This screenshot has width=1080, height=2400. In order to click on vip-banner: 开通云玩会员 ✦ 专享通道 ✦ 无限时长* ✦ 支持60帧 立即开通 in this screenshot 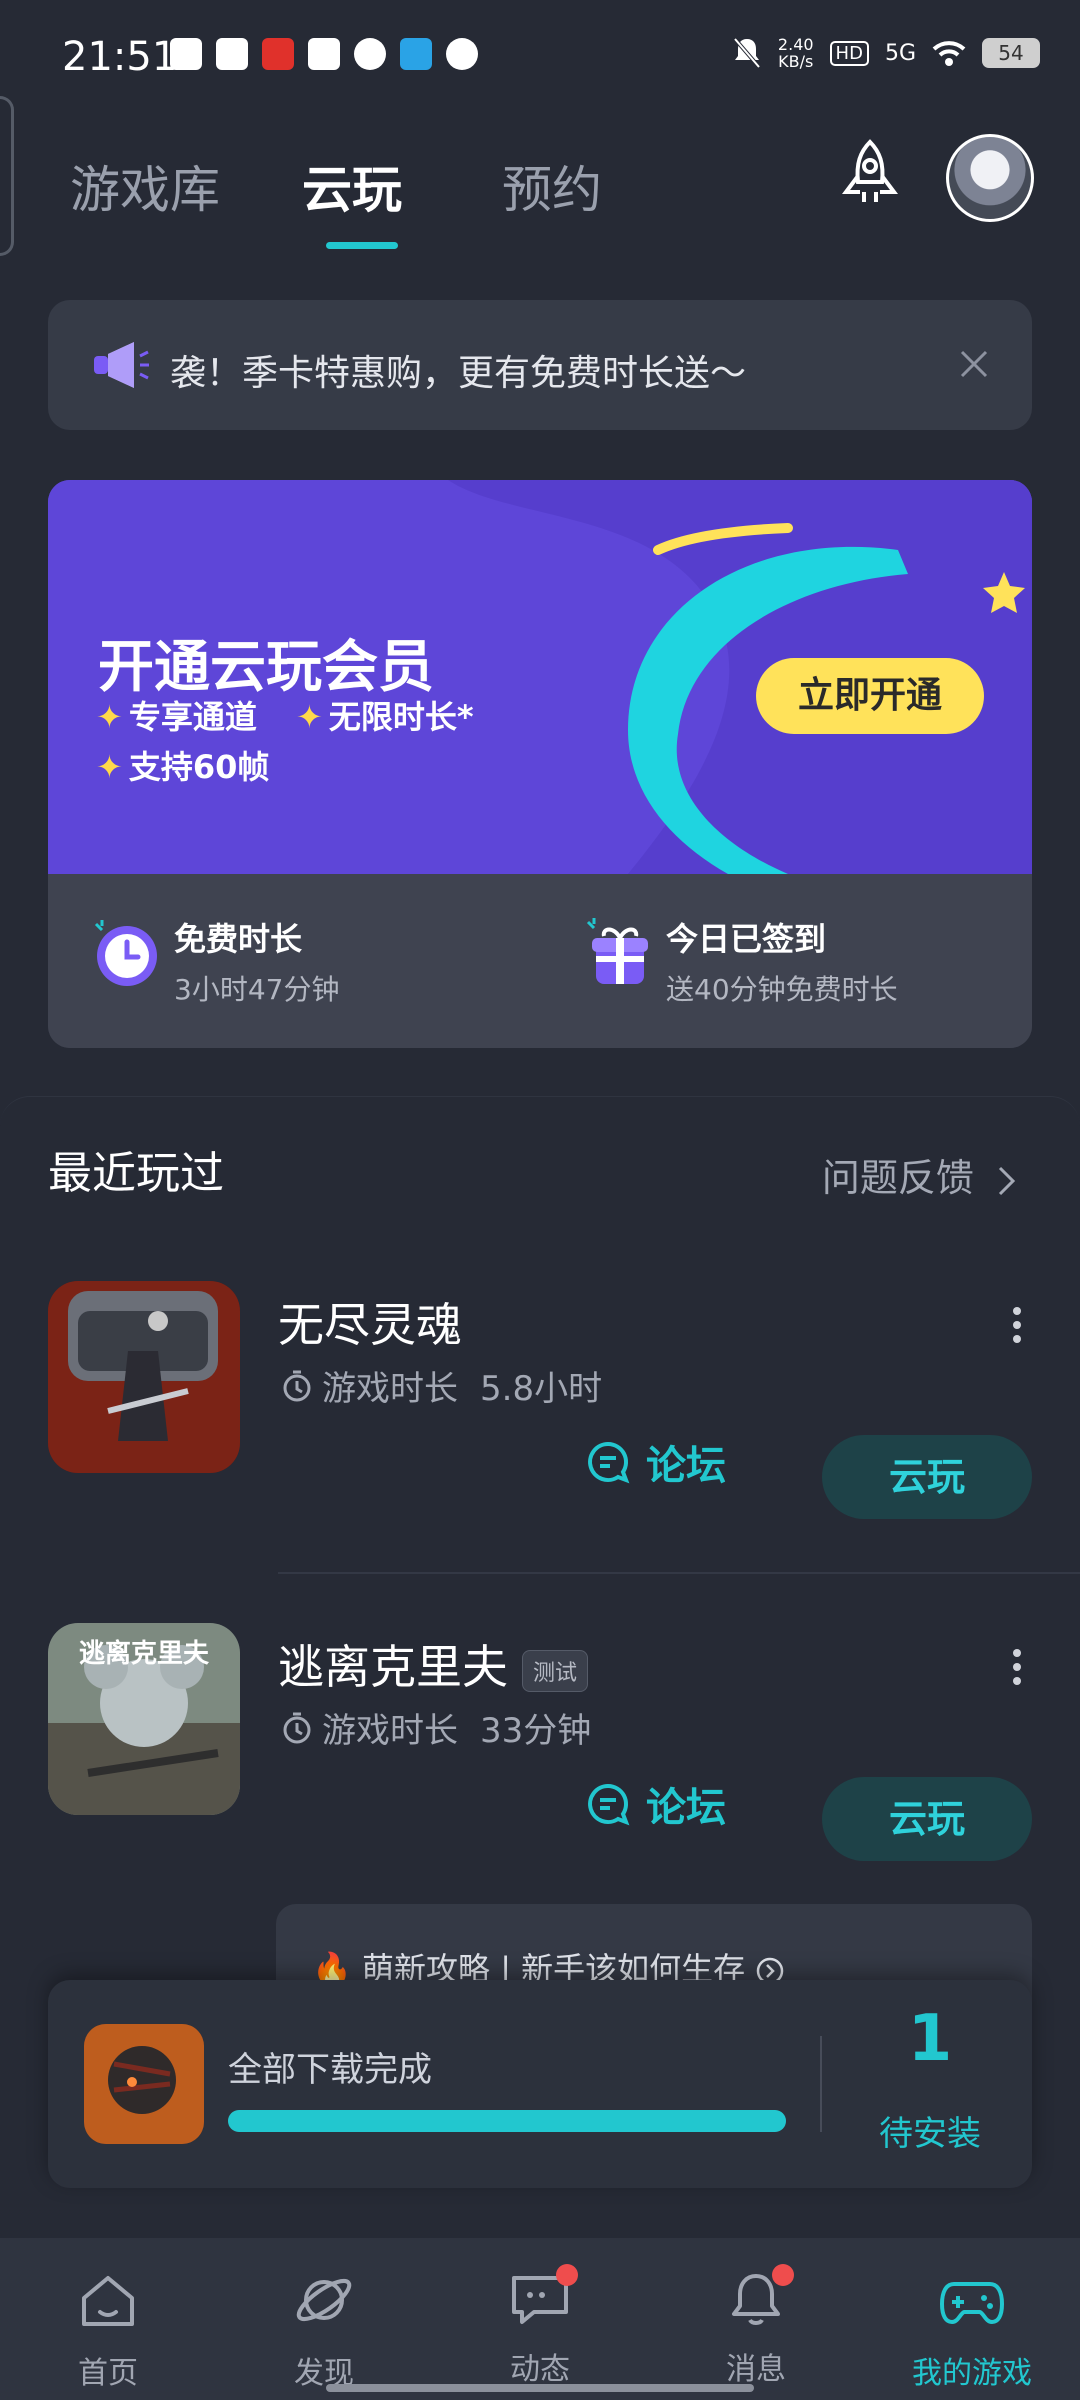, I will do `click(540, 677)`.